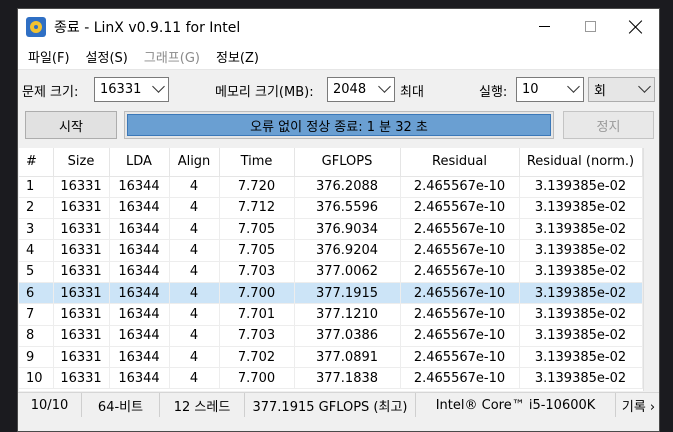 The image size is (673, 432). I want to click on header-col-lda: LDA, so click(139, 162).